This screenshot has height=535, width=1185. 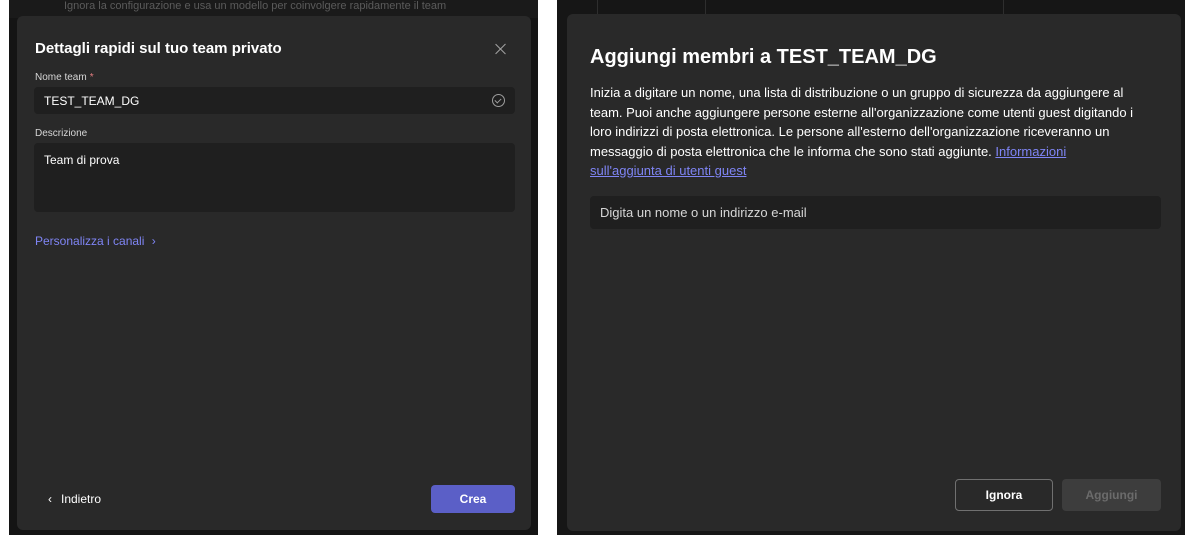 I want to click on description-value: Team di prova, so click(x=82, y=160).